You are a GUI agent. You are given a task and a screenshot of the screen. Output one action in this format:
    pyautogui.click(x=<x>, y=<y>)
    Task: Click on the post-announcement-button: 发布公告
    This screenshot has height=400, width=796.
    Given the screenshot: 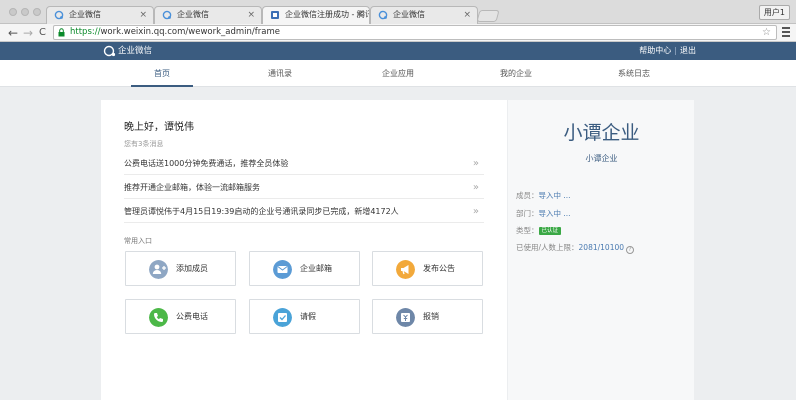 What is the action you would take?
    pyautogui.click(x=427, y=268)
    